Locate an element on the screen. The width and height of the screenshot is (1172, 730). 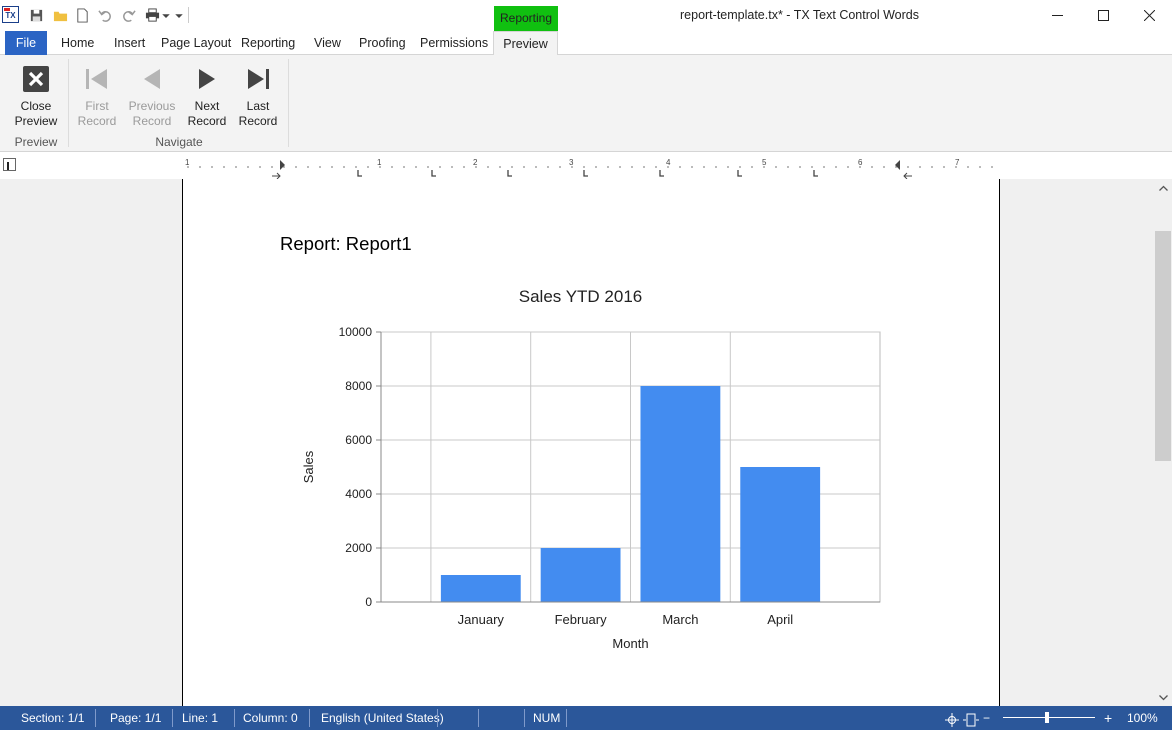
tab-page-layout: Page Layout is located at coordinates (196, 43).